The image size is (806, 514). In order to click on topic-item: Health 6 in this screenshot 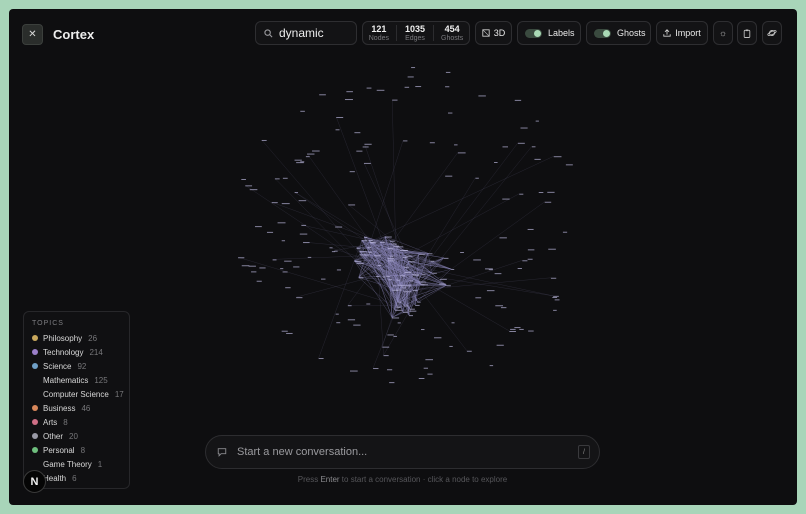, I will do `click(80, 478)`.